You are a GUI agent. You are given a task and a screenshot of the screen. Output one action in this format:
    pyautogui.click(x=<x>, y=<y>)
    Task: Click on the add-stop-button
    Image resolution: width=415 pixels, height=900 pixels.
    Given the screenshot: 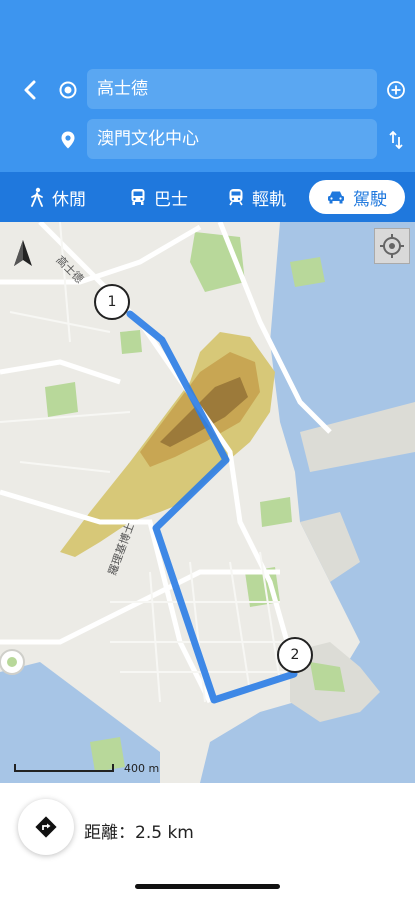 What is the action you would take?
    pyautogui.click(x=396, y=90)
    